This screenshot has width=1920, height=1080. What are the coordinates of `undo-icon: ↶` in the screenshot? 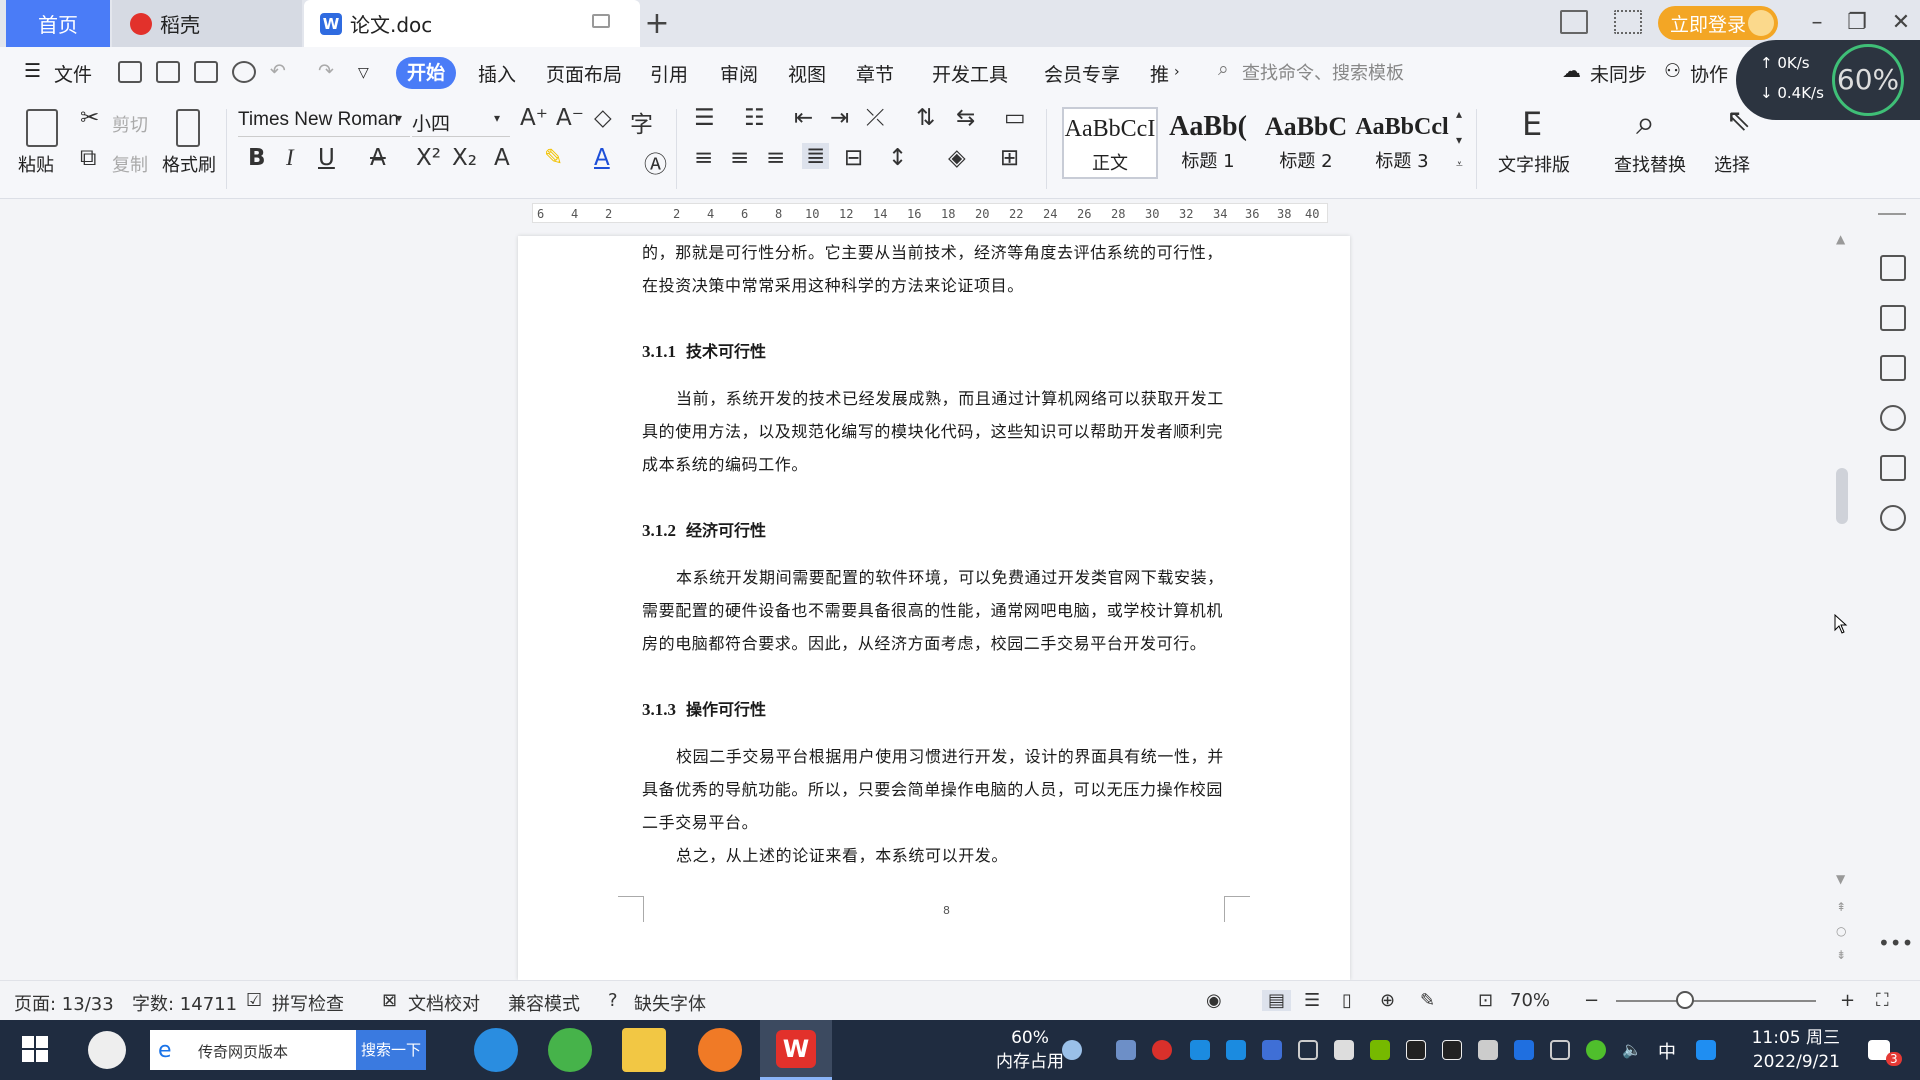 It's located at (278, 71).